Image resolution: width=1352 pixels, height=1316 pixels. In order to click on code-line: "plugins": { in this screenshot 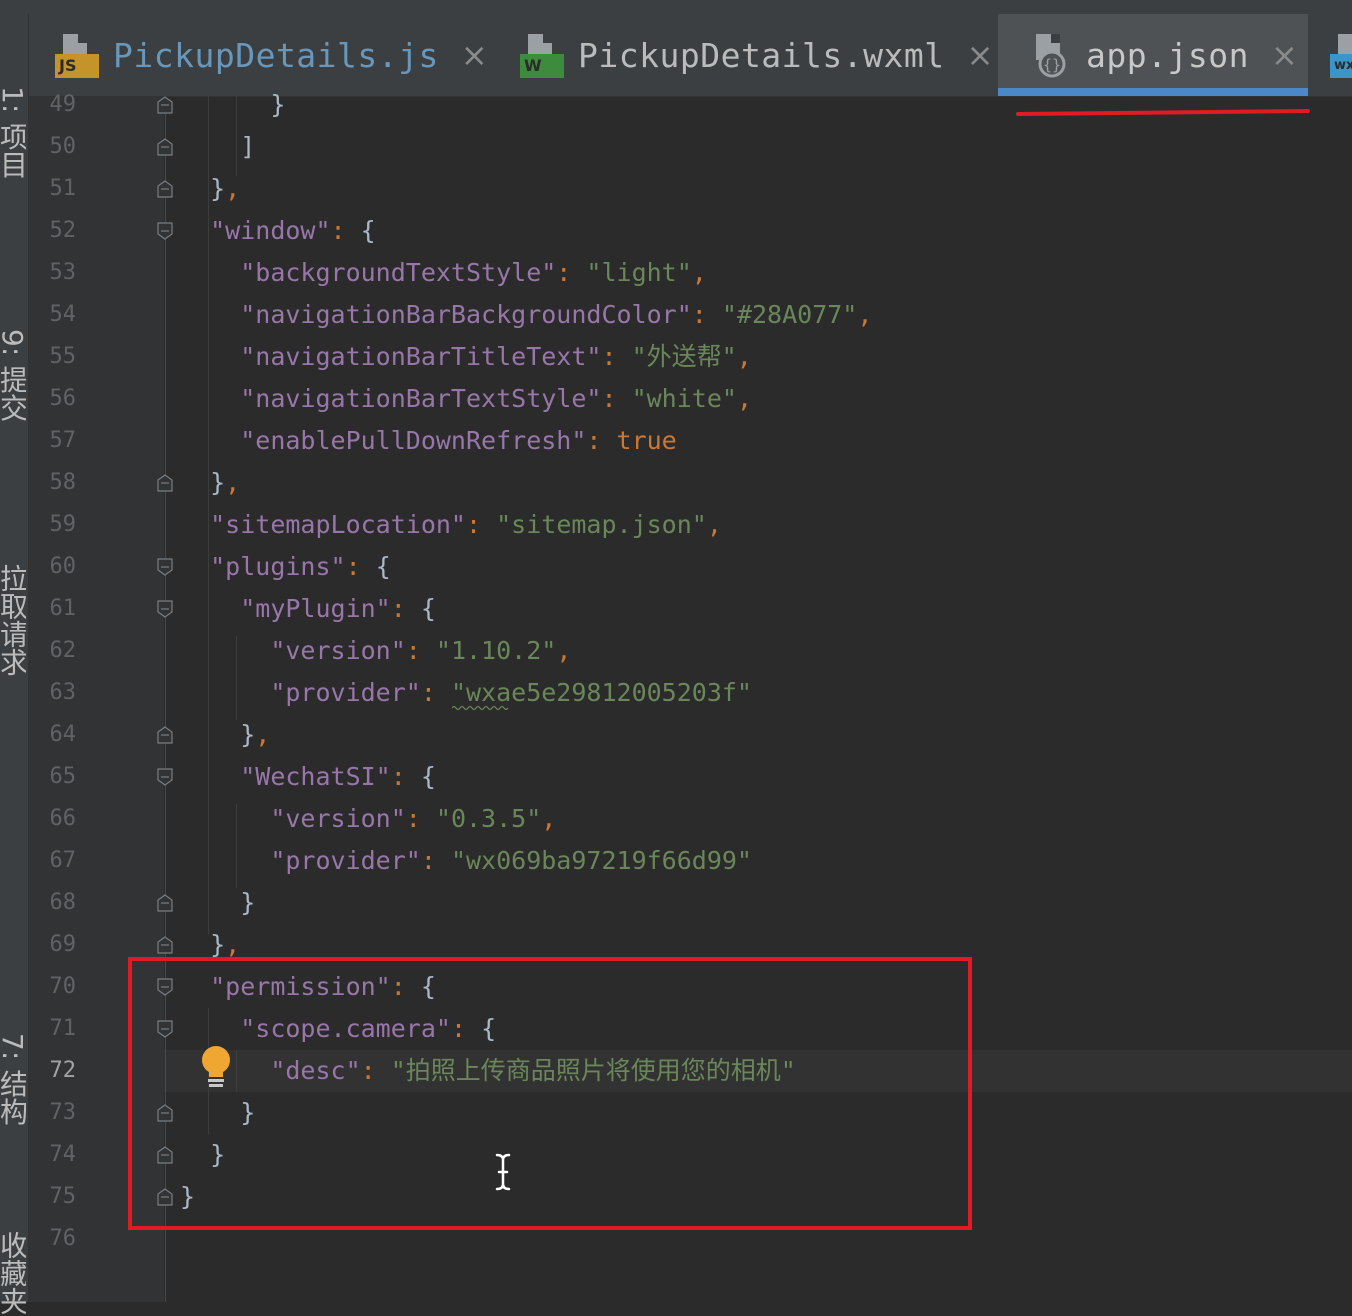, I will do `click(285, 567)`.